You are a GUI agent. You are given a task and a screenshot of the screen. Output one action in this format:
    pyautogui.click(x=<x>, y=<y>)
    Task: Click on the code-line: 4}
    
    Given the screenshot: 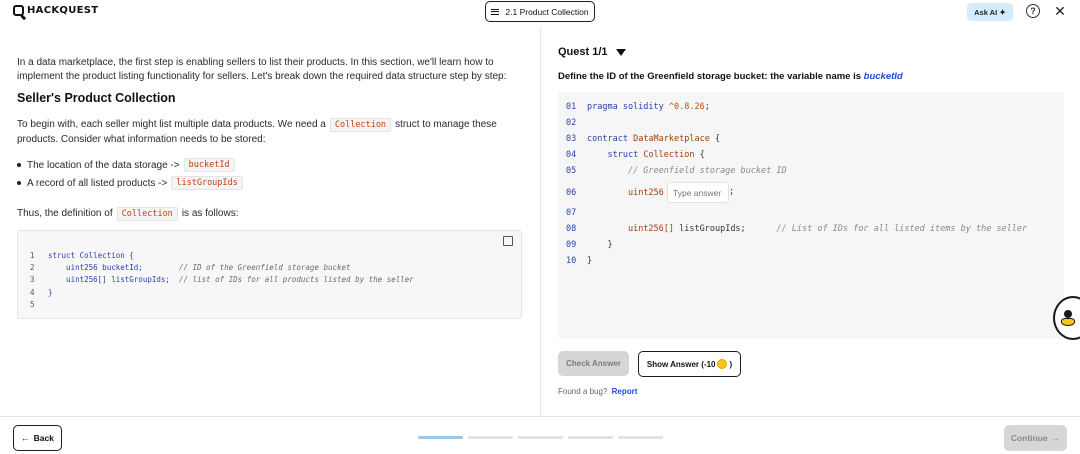 What is the action you would take?
    pyautogui.click(x=41, y=292)
    